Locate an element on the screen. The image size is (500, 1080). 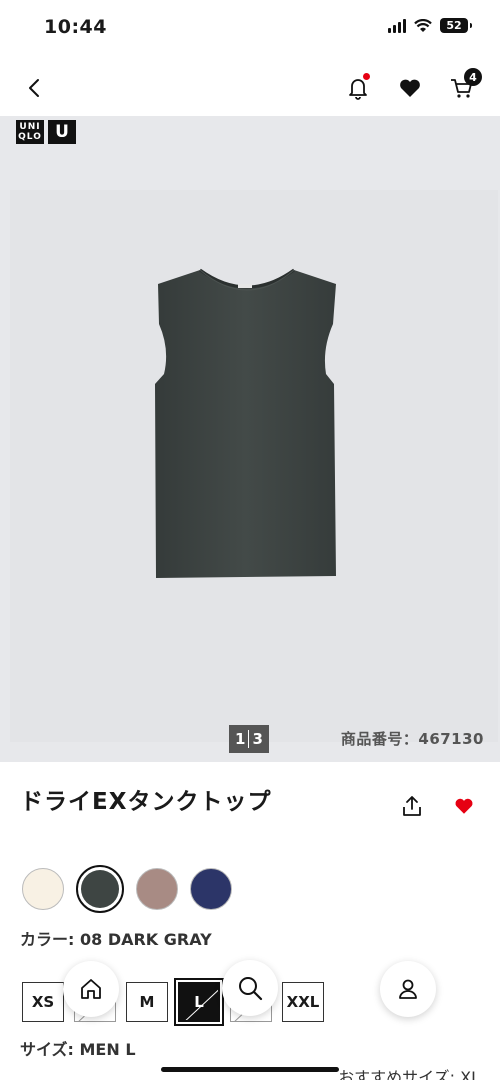
chevron-left-icon is located at coordinates (34, 88).